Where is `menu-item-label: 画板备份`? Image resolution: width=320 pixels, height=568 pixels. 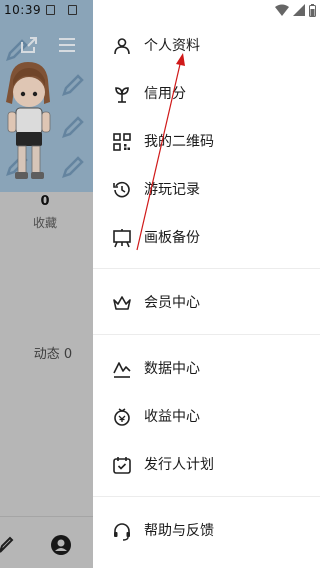
menu-item-label: 画板备份 is located at coordinates (172, 238).